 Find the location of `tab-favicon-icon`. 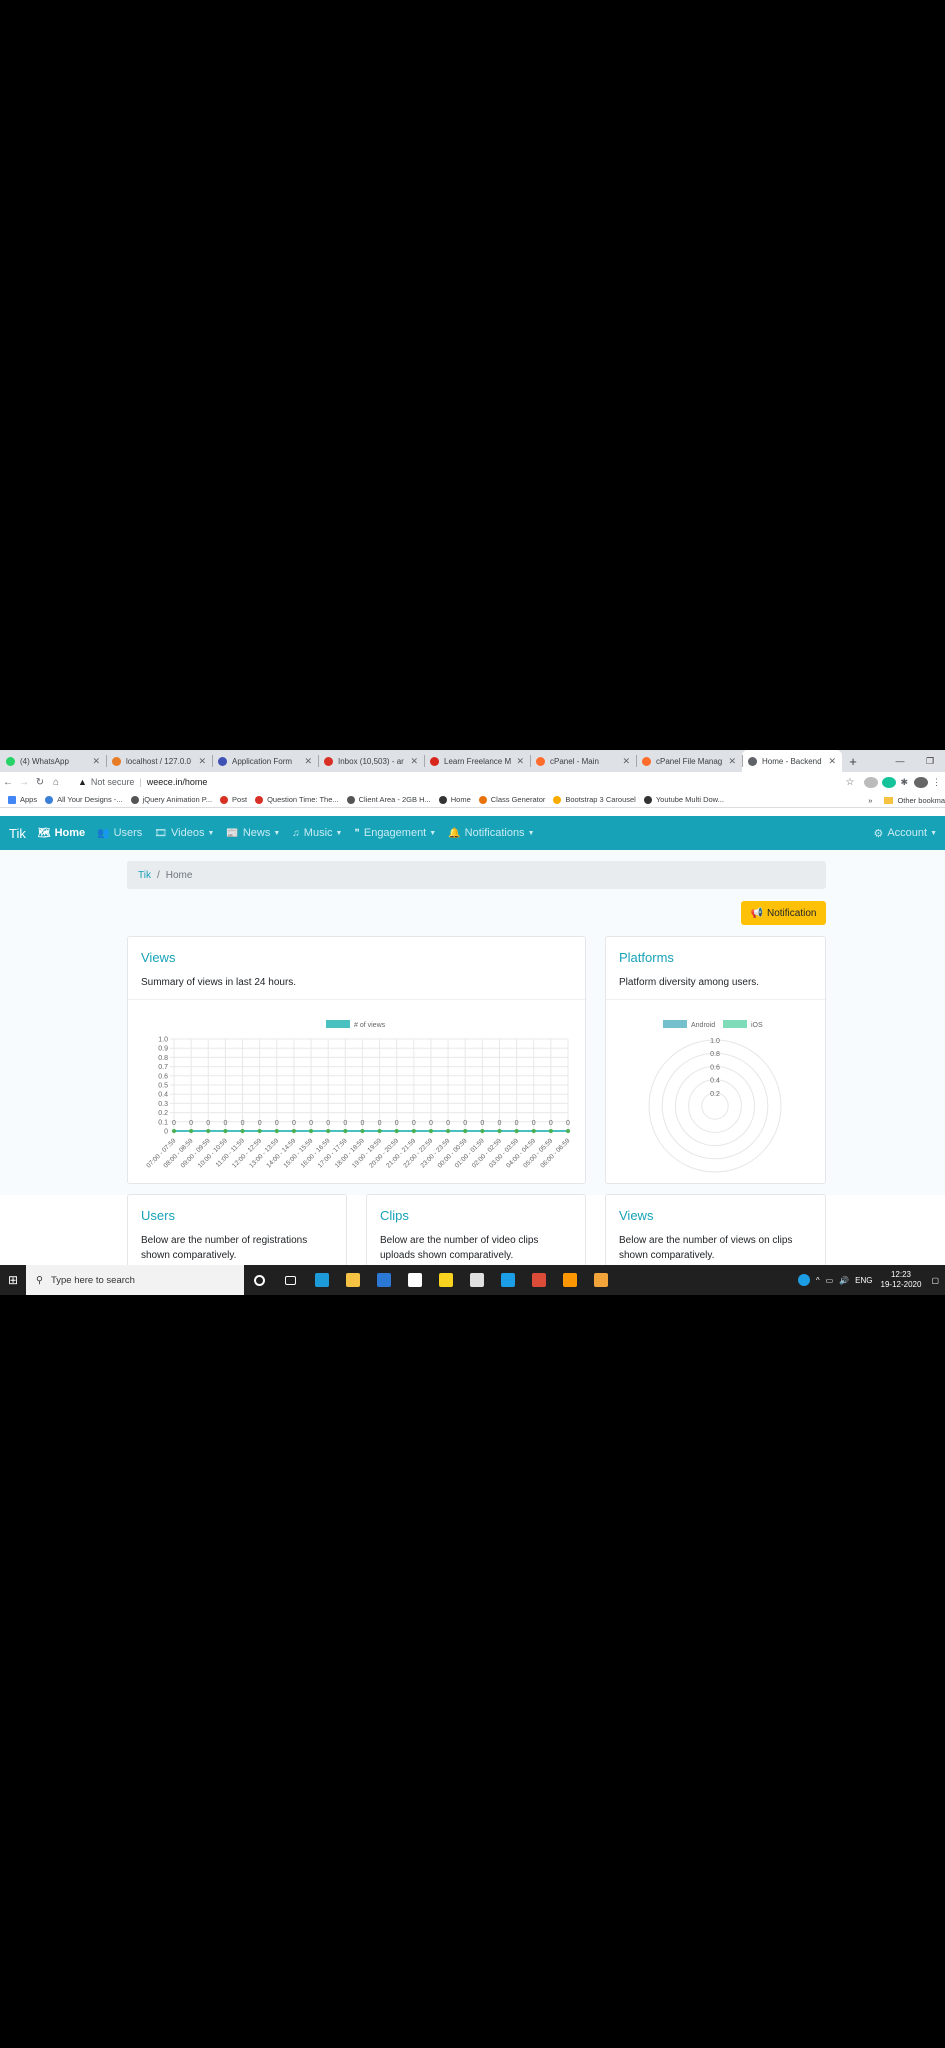

tab-favicon-icon is located at coordinates (540, 761).